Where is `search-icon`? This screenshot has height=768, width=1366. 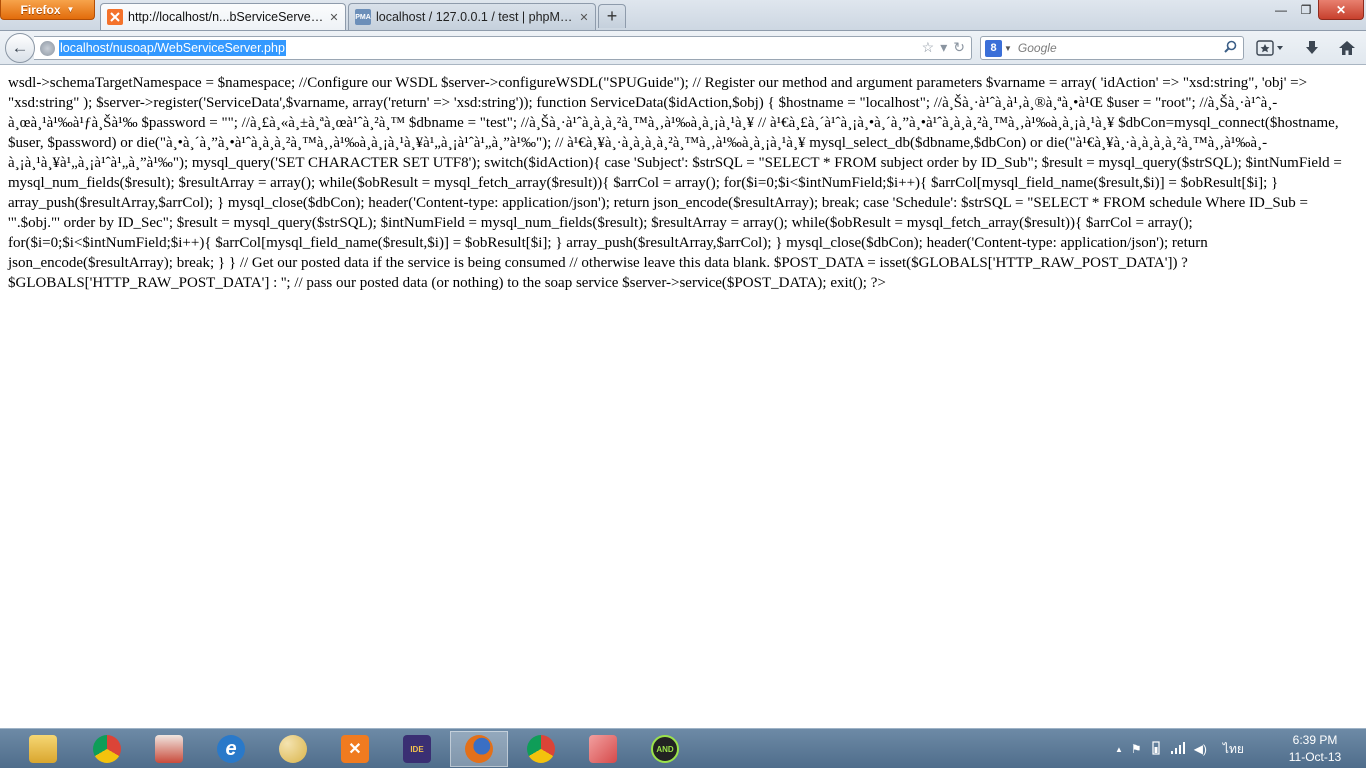 search-icon is located at coordinates (1230, 48).